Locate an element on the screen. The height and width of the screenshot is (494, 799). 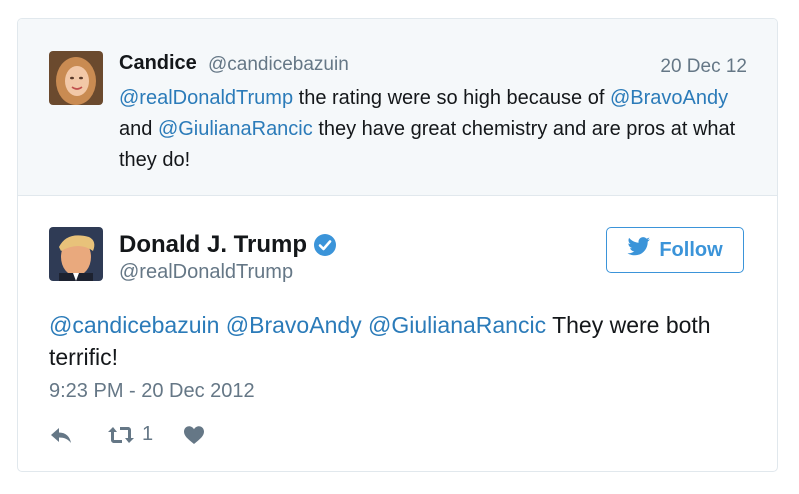
tweet-actions: 1 is located at coordinates (127, 434).